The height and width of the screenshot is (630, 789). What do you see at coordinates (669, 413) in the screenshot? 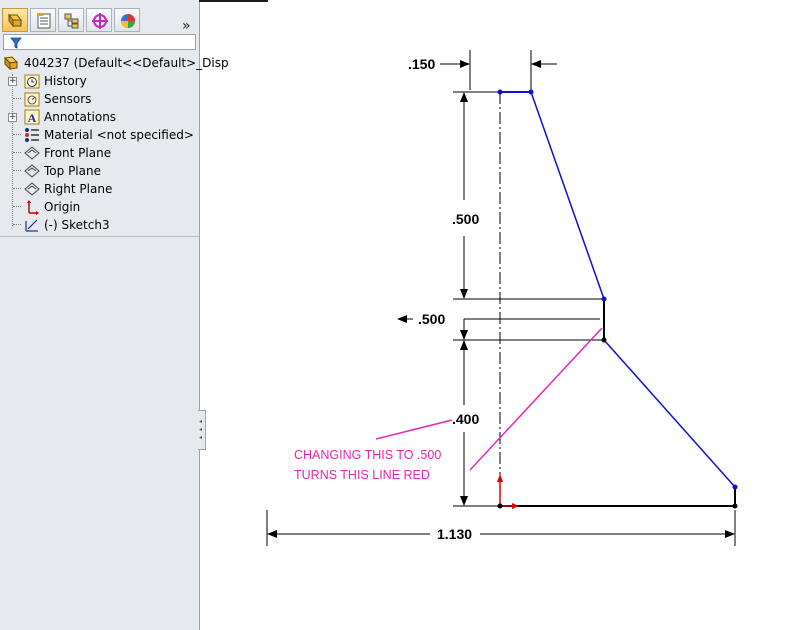
I see `sketch-line-lower-slant` at bounding box center [669, 413].